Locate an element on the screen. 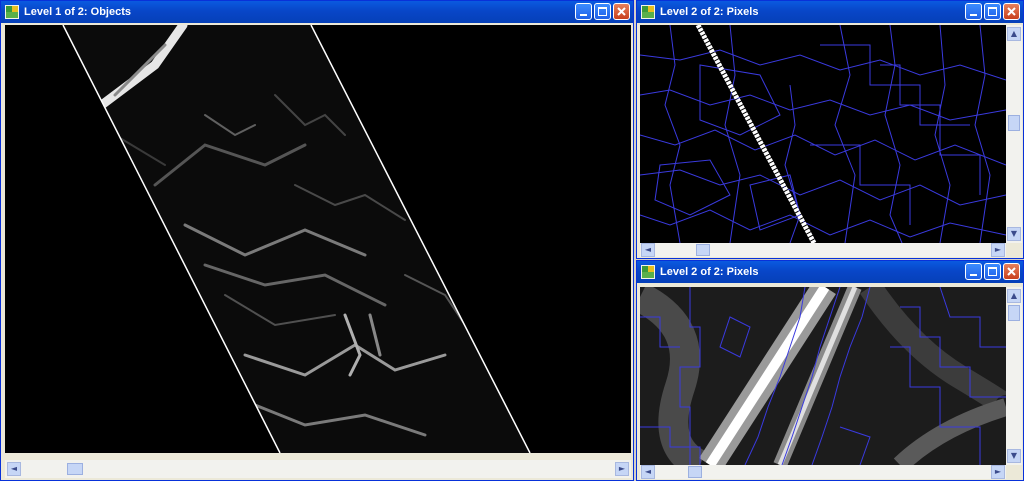 The height and width of the screenshot is (481, 1024). pixels-top-title: Level 2 of 2: Pixels is located at coordinates (709, 12).